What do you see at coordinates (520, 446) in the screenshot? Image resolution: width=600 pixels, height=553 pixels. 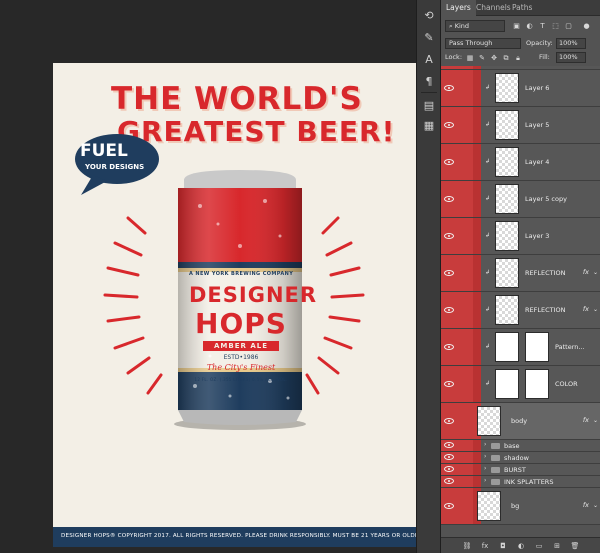 I see `group-row: › base` at bounding box center [520, 446].